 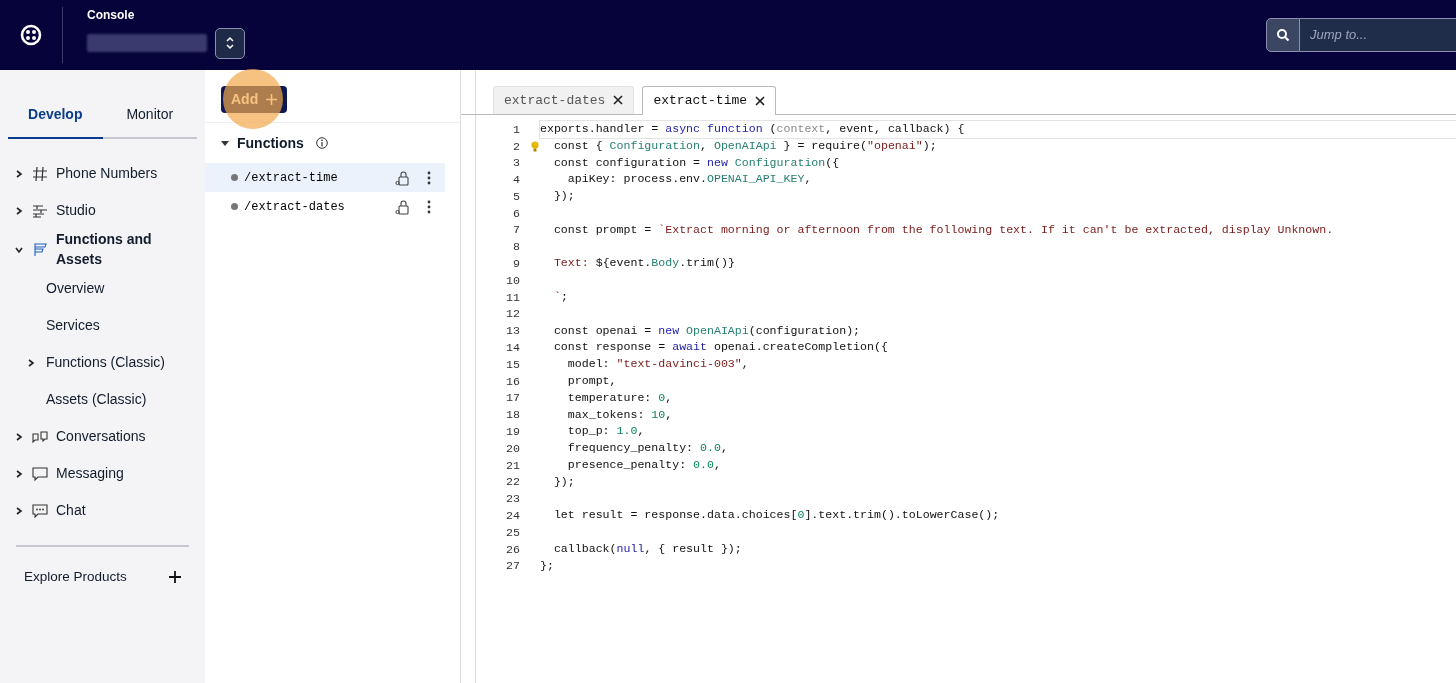 I want to click on line-number: 14, so click(x=512, y=348).